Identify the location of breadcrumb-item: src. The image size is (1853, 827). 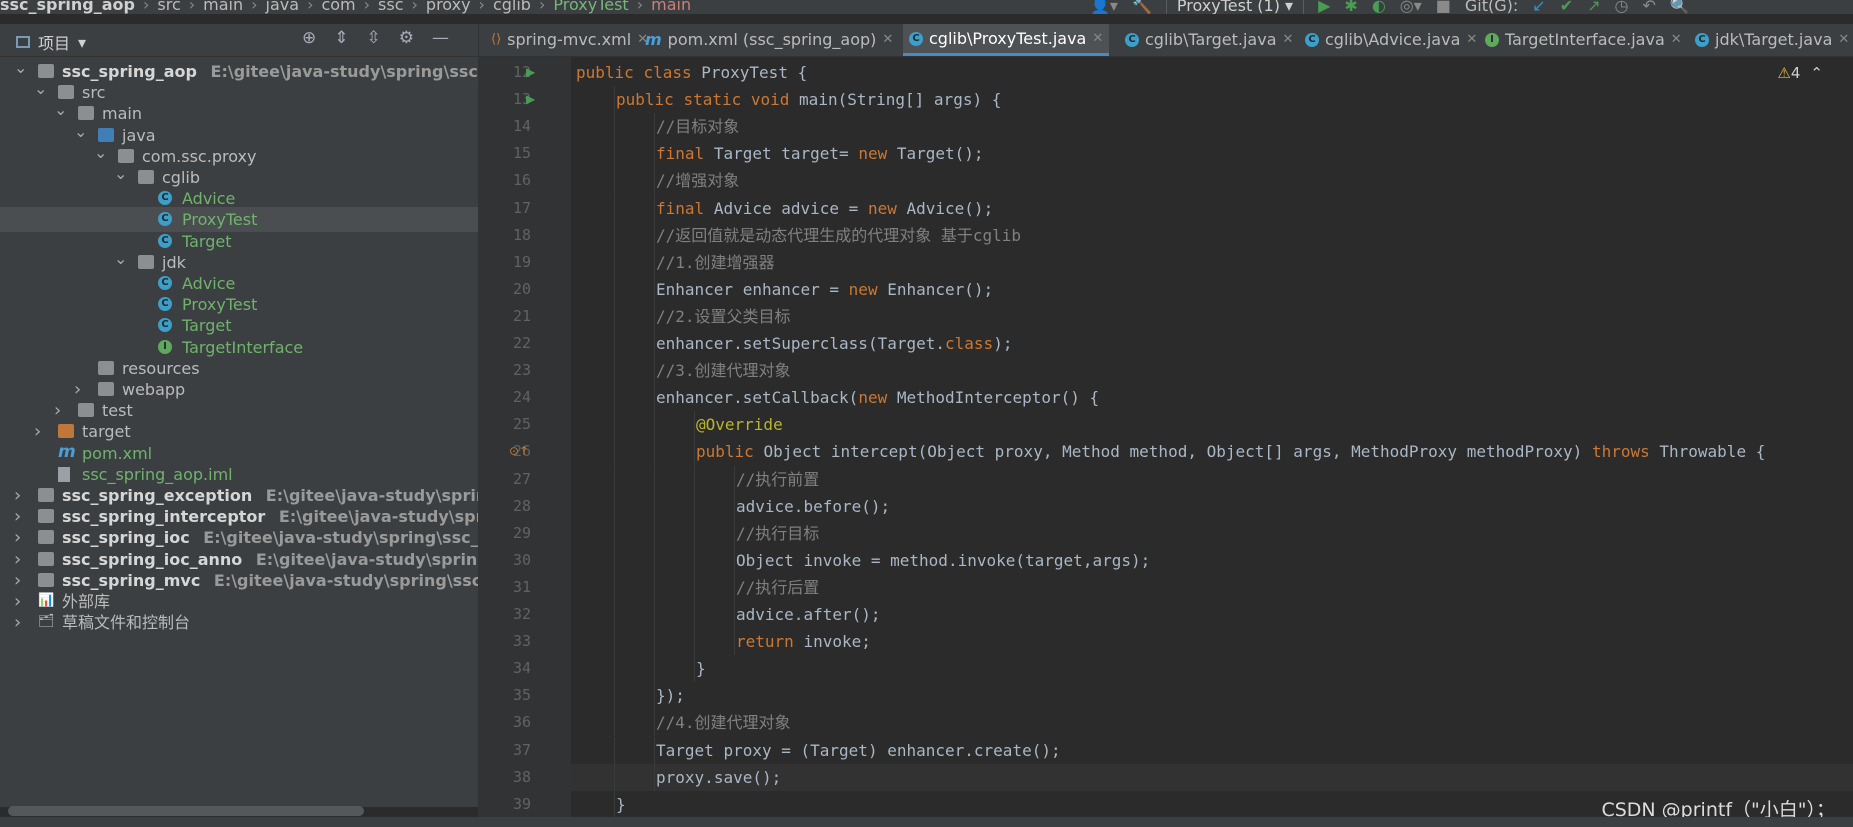
(168, 7).